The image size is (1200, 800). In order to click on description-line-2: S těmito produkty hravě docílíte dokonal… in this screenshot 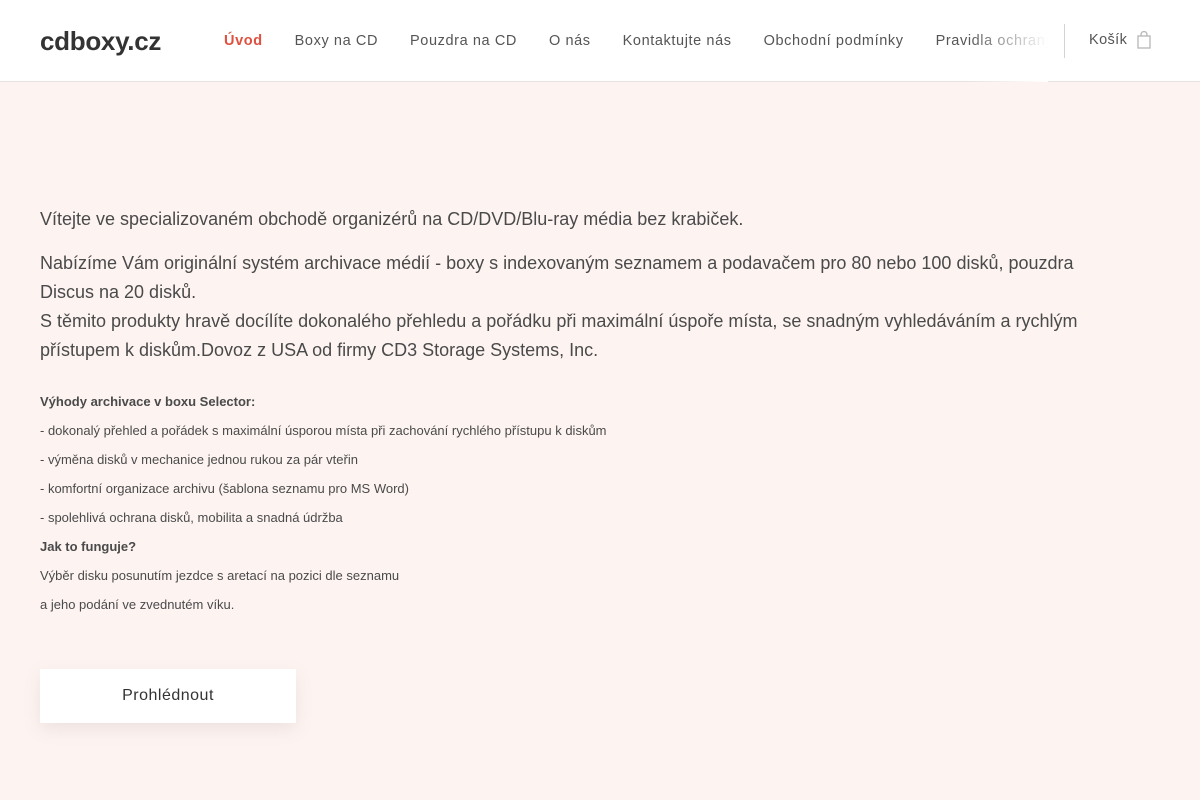, I will do `click(559, 335)`.